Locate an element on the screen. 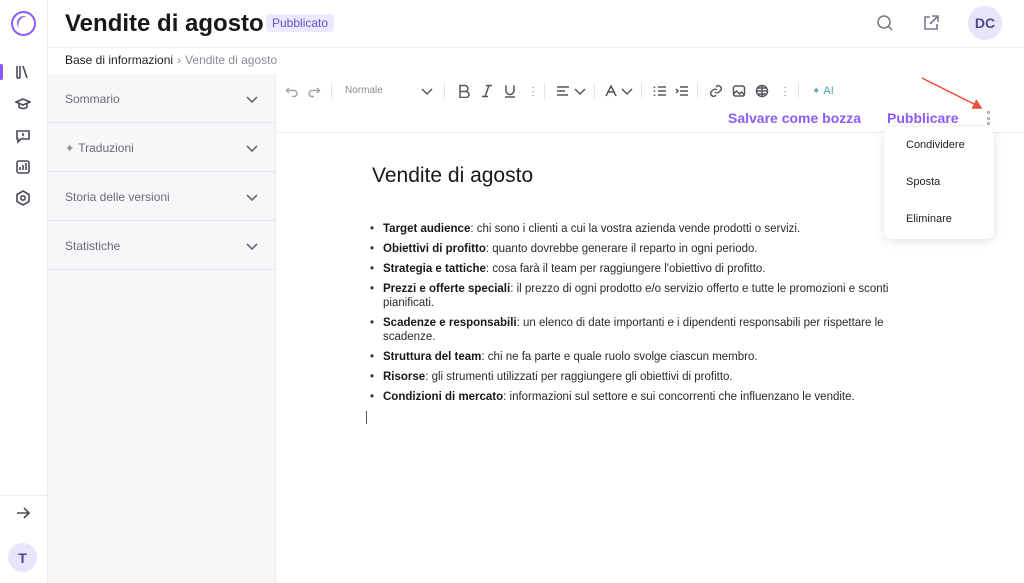  image-icon is located at coordinates (739, 91).